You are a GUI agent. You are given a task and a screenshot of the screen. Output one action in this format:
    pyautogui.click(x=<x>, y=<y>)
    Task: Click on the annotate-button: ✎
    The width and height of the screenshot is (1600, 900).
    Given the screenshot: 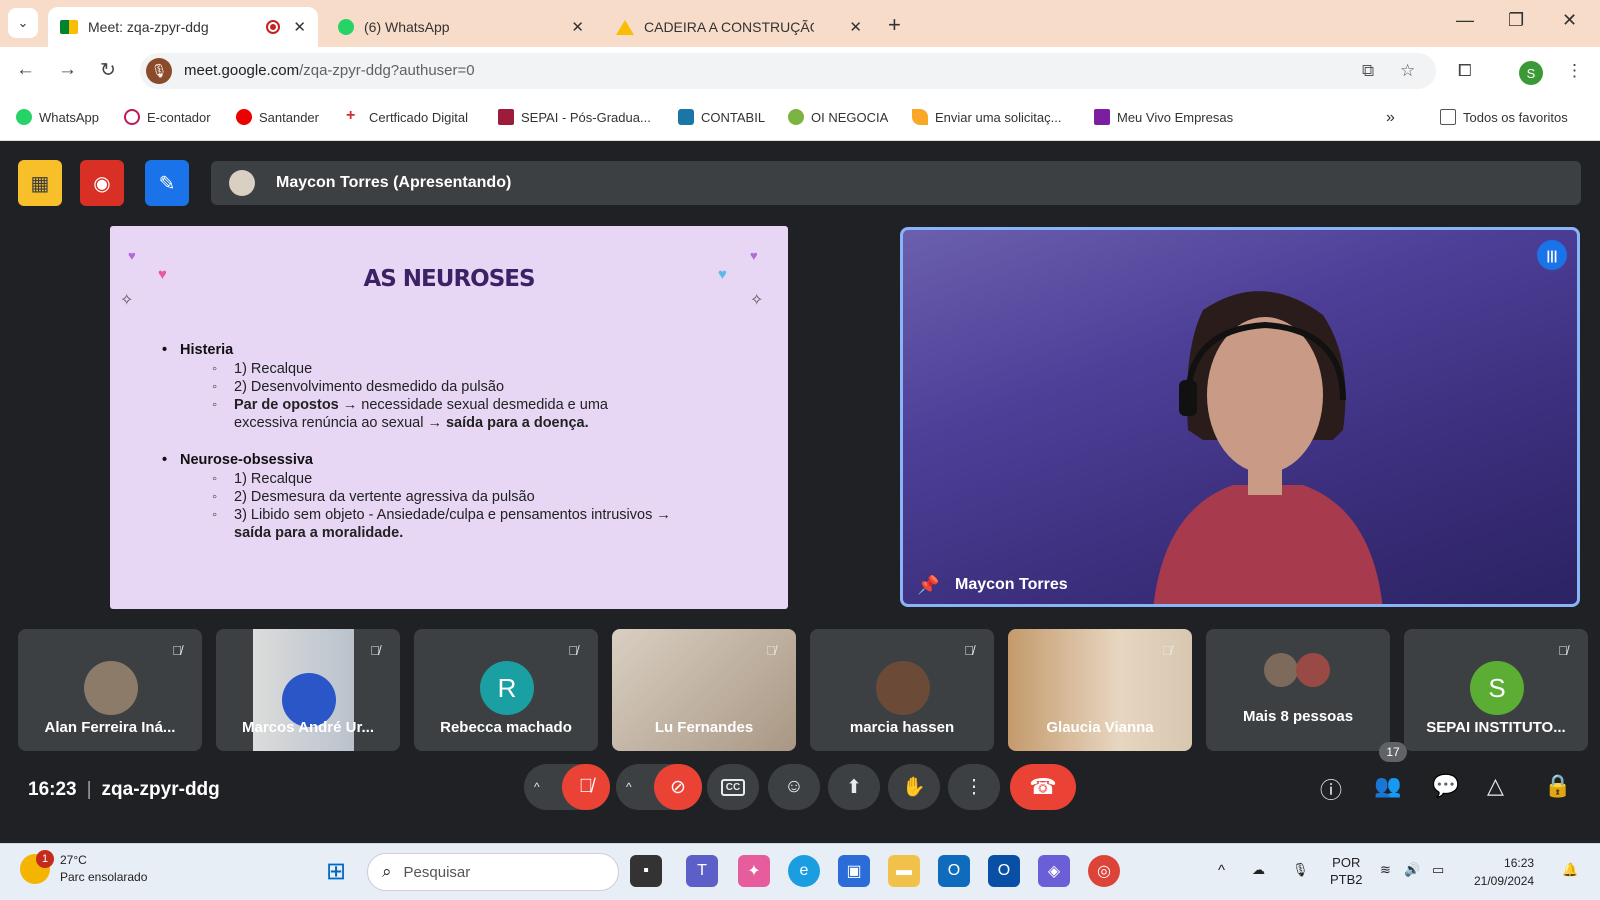 What is the action you would take?
    pyautogui.click(x=167, y=183)
    